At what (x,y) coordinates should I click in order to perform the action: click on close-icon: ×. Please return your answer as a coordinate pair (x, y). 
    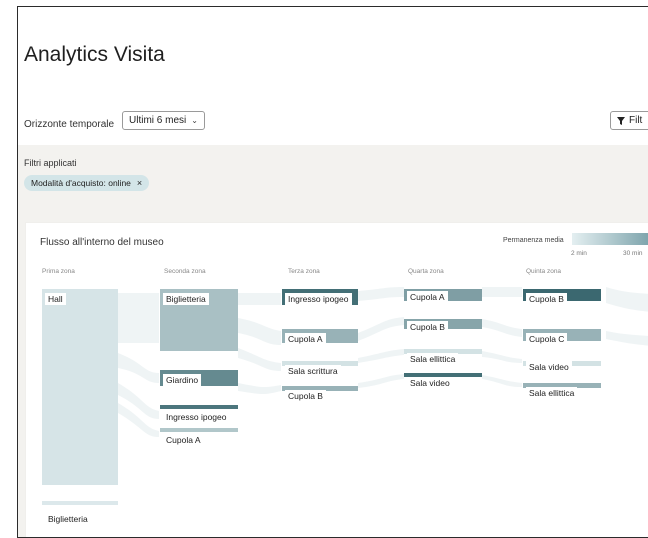
    Looking at the image, I should click on (139, 183).